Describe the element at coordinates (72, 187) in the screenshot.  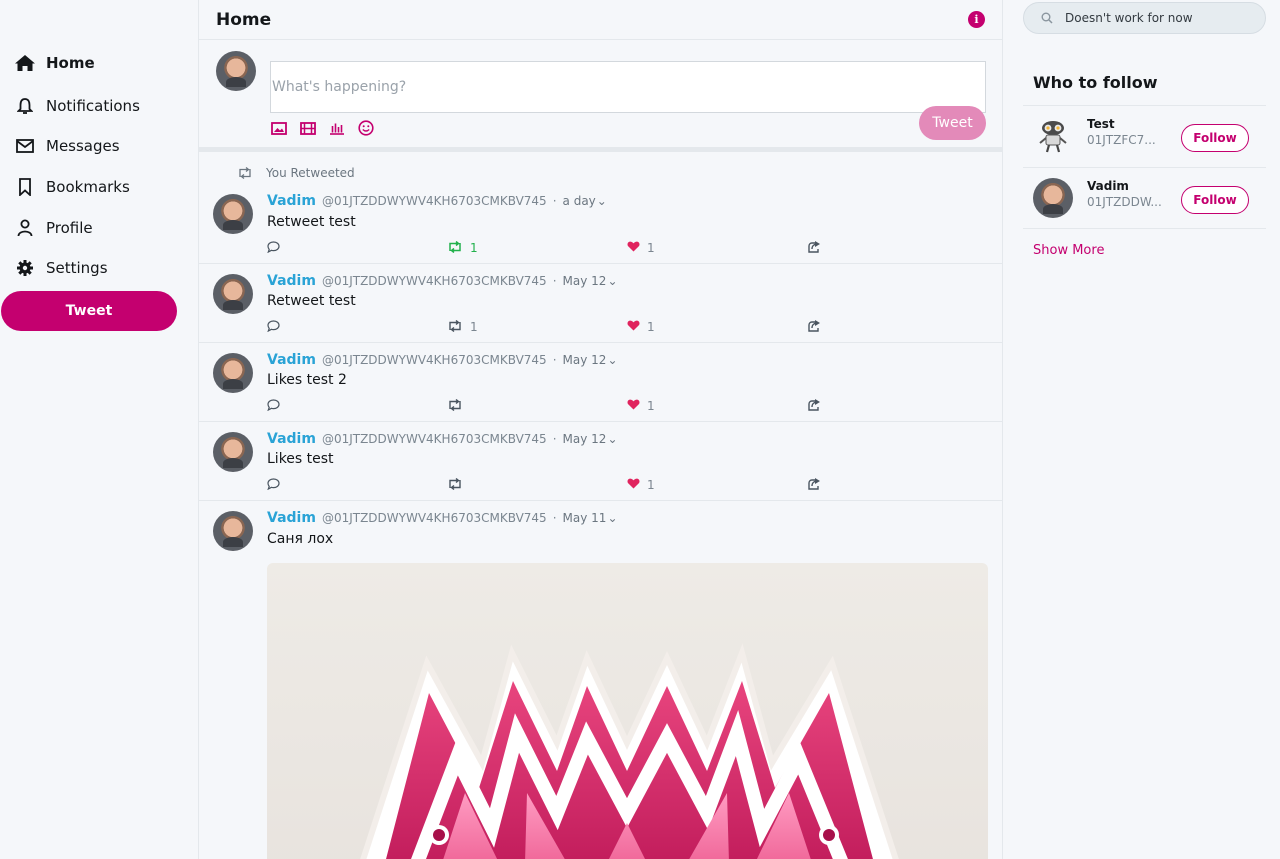
I see `sidebar-item-bookmarks: Bookmarks` at that location.